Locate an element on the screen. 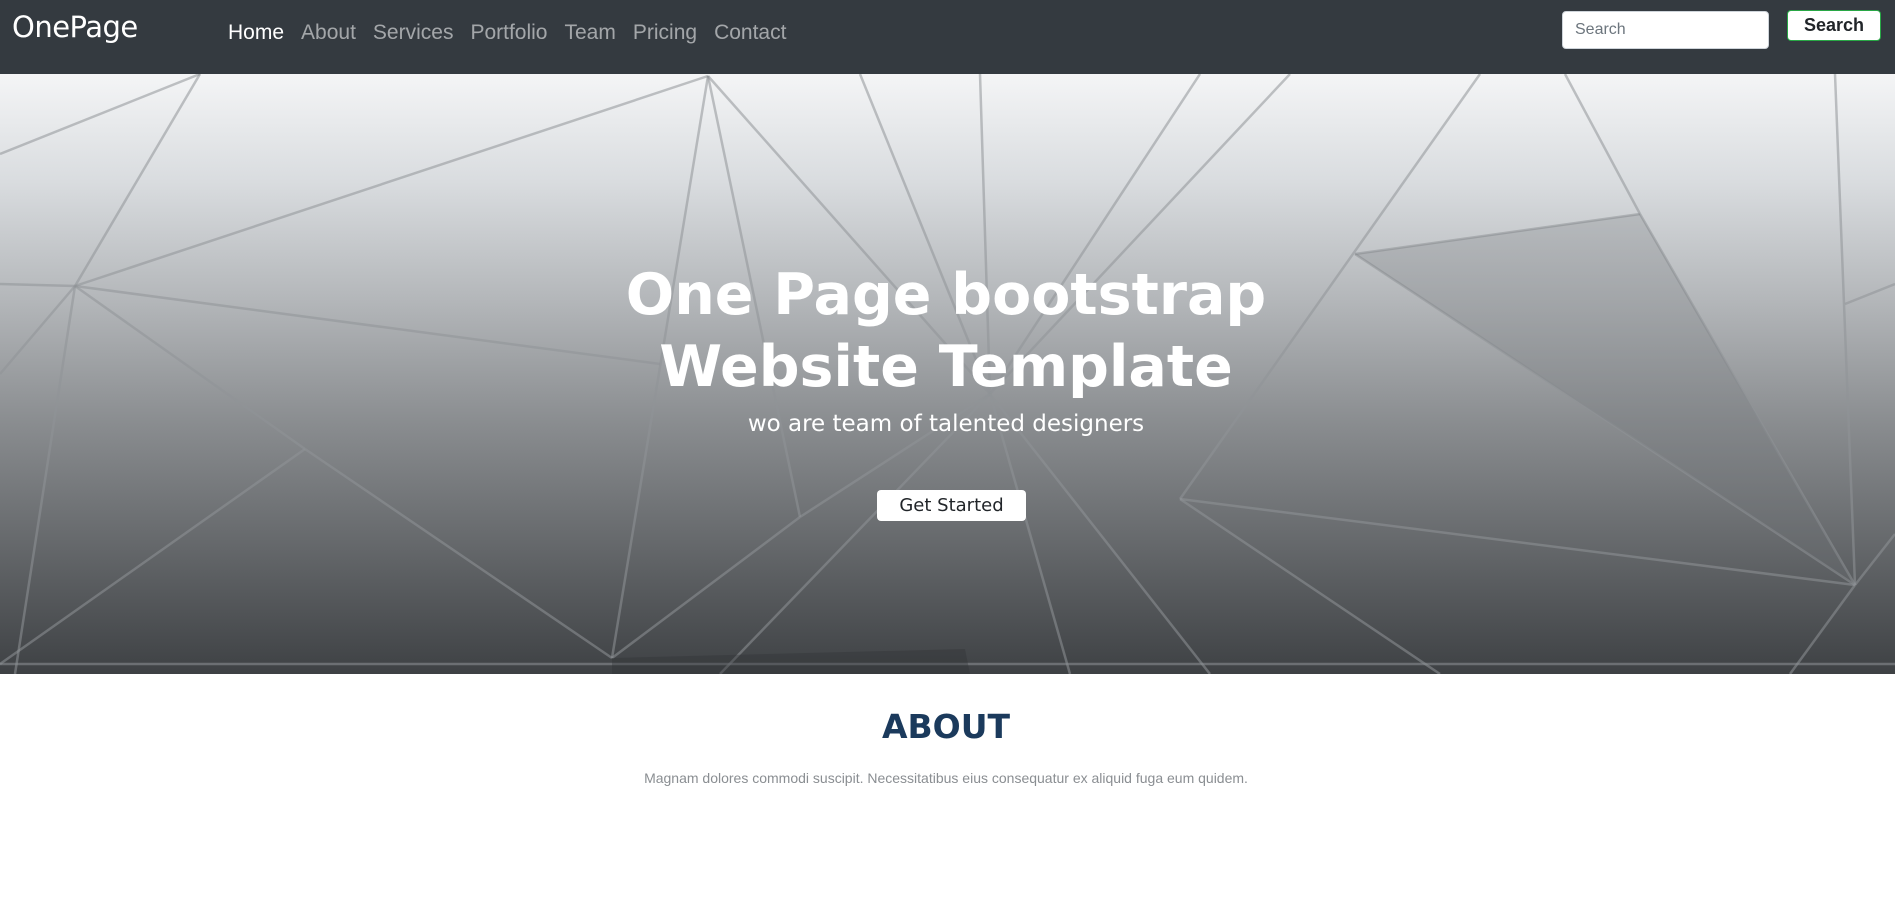  nav-link-team: Team is located at coordinates (590, 33).